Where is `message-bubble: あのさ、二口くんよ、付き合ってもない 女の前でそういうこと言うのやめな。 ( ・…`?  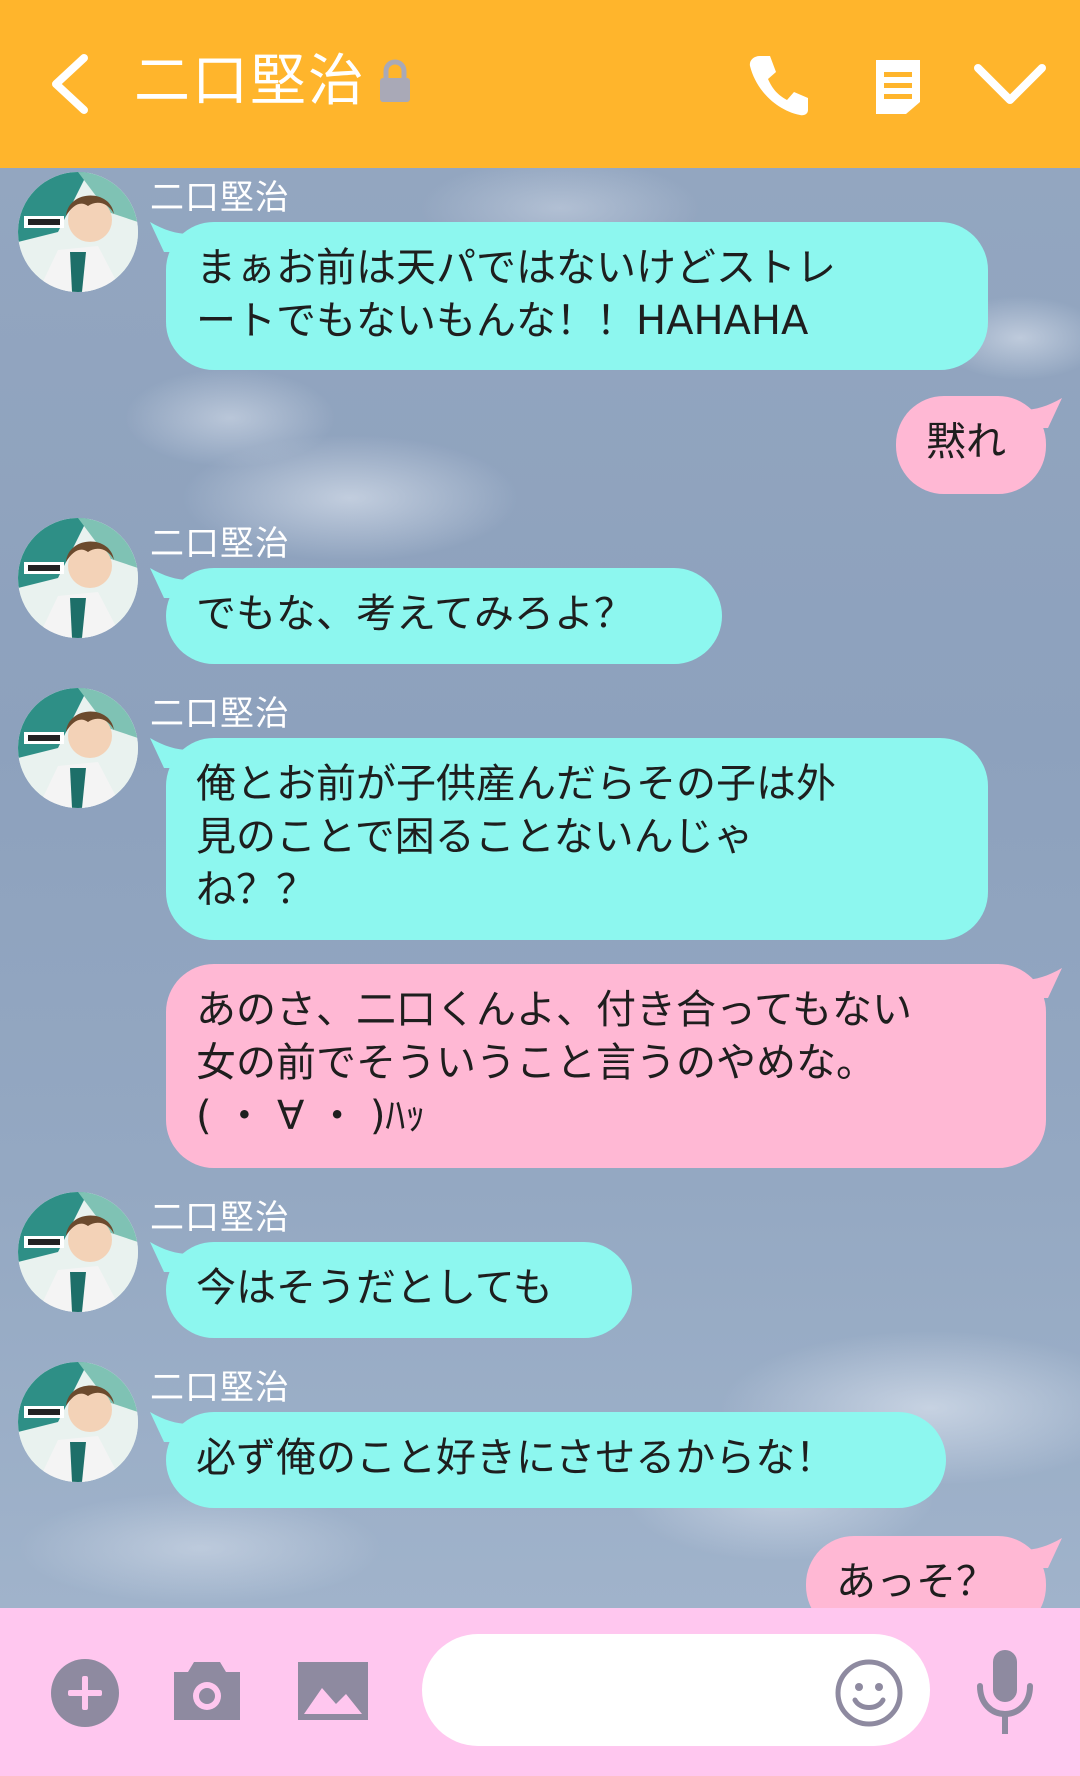
message-bubble: あのさ、二口くんよ、付き合ってもない 女の前でそういうこと言うのやめな。 ( ・… is located at coordinates (606, 1066).